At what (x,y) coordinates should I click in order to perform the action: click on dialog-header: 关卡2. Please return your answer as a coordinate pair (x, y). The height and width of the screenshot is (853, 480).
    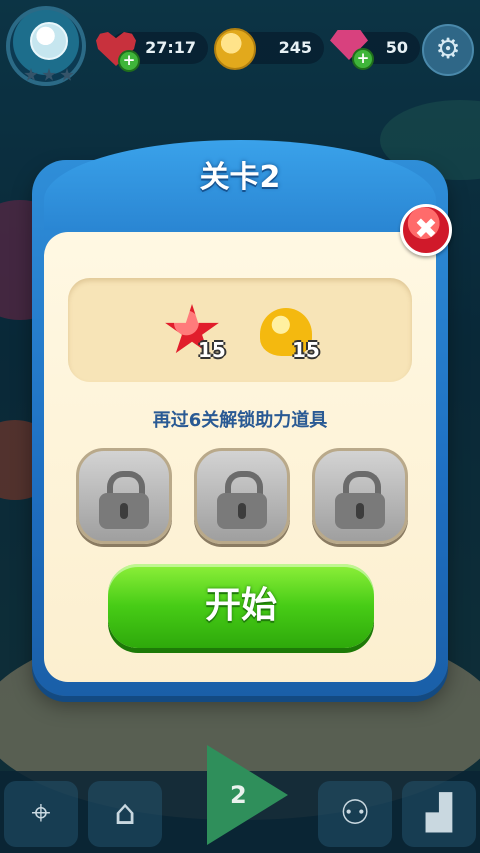
    Looking at the image, I should click on (240, 185).